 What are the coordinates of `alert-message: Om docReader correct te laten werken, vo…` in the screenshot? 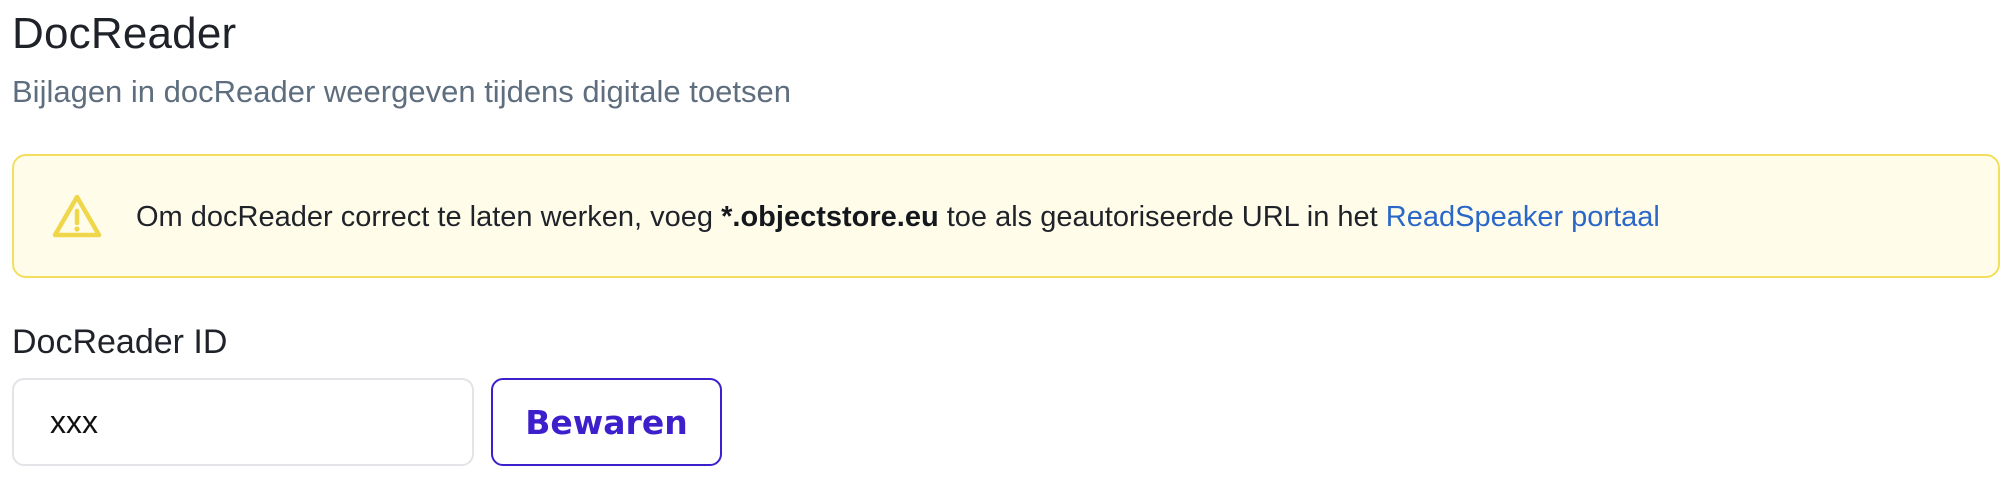 It's located at (898, 217).